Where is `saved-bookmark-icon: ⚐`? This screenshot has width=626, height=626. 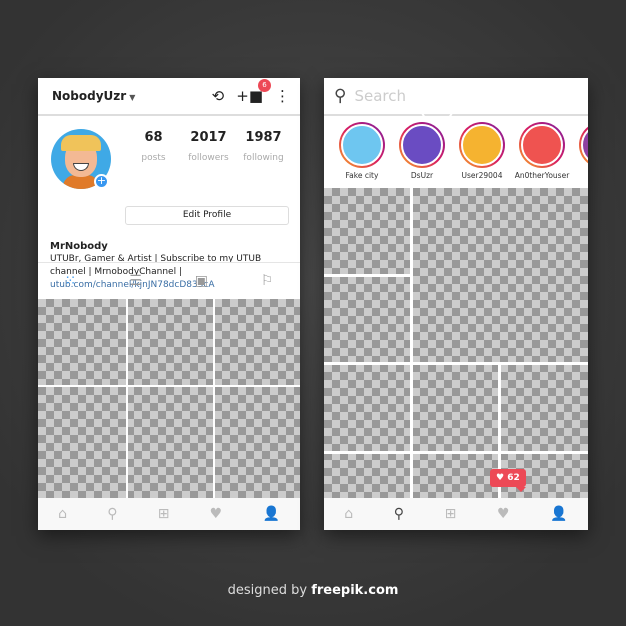
saved-bookmark-icon: ⚐ is located at coordinates (267, 281).